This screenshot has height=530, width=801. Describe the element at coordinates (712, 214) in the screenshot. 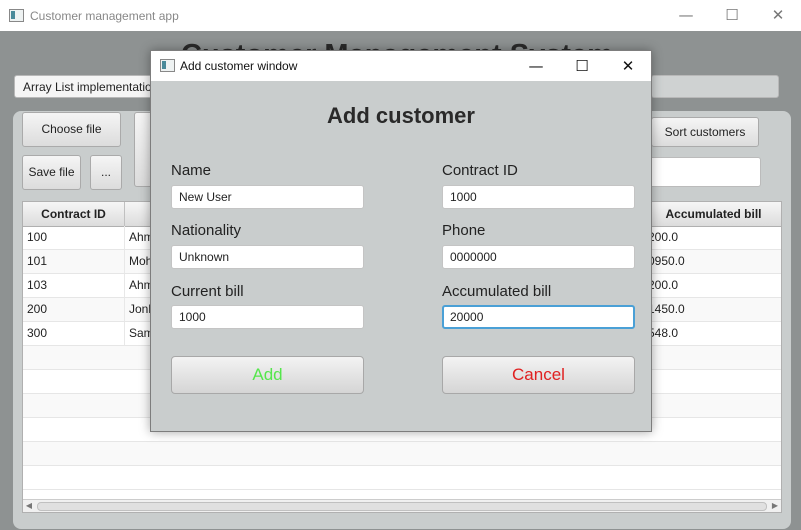

I see `column-header-accumulated-bill: Accumulated bill` at that location.